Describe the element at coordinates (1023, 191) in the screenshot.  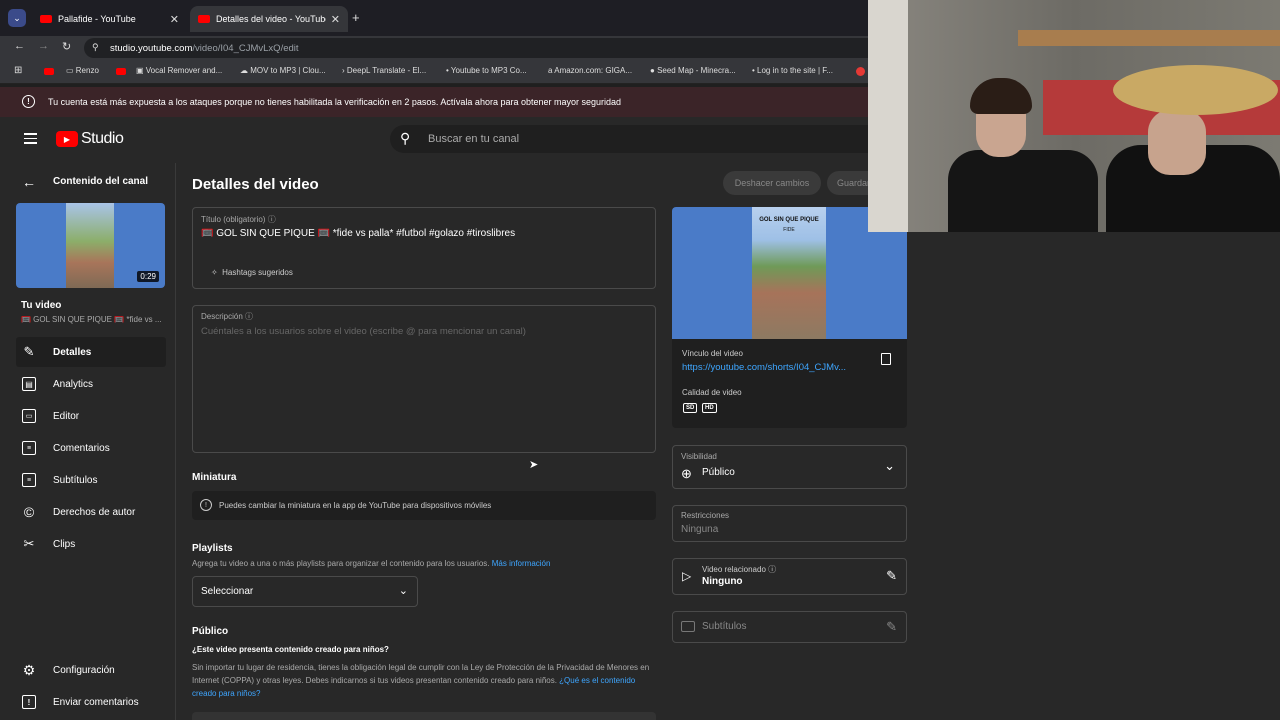
I see `person-left` at that location.